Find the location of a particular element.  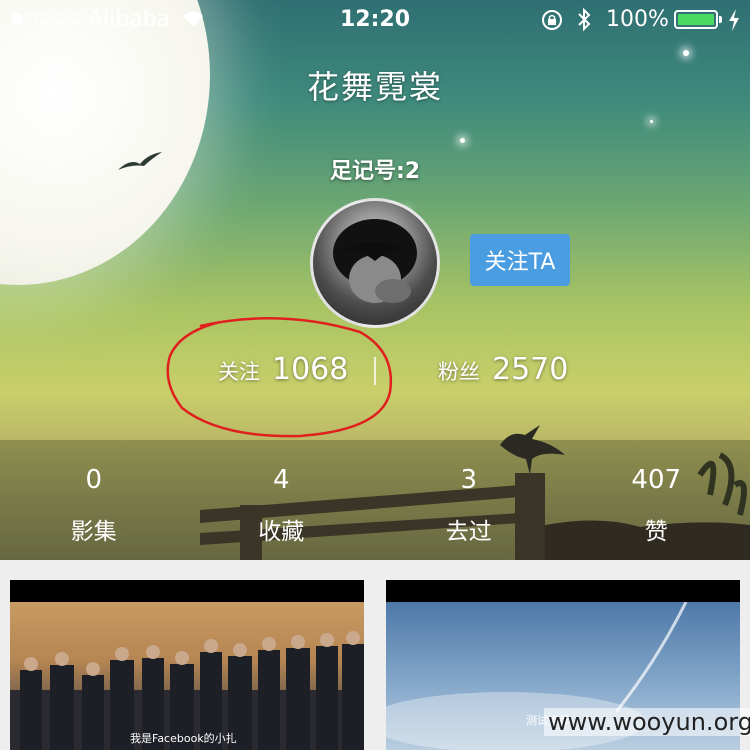

count-label: 收藏 is located at coordinates (281, 532).